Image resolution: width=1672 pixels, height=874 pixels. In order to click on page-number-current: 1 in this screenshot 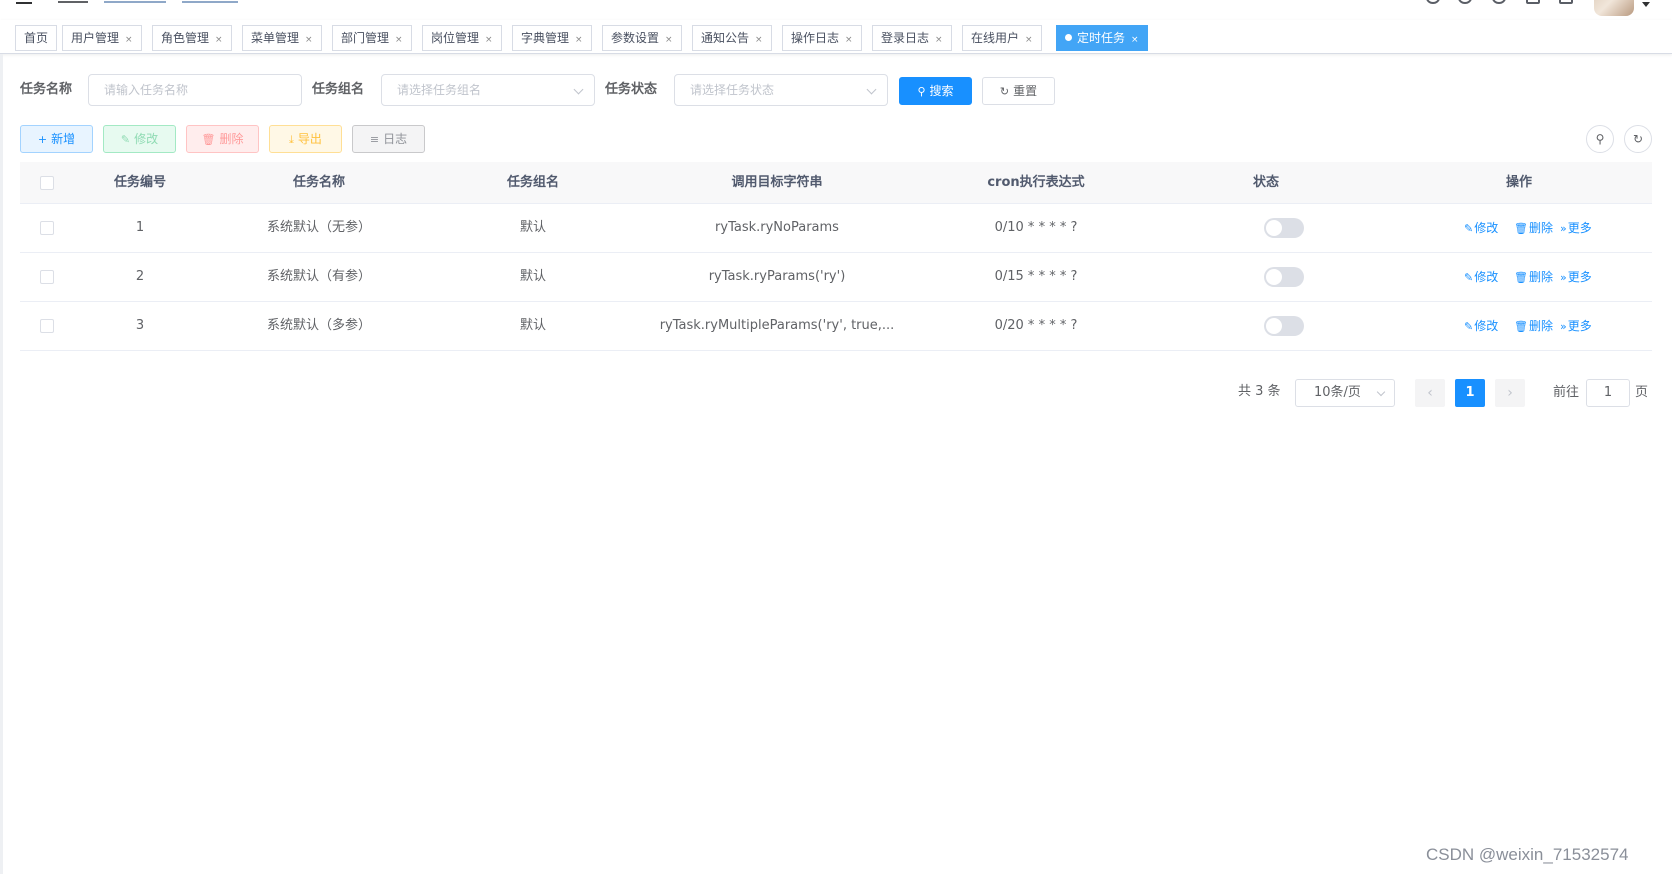, I will do `click(1470, 393)`.